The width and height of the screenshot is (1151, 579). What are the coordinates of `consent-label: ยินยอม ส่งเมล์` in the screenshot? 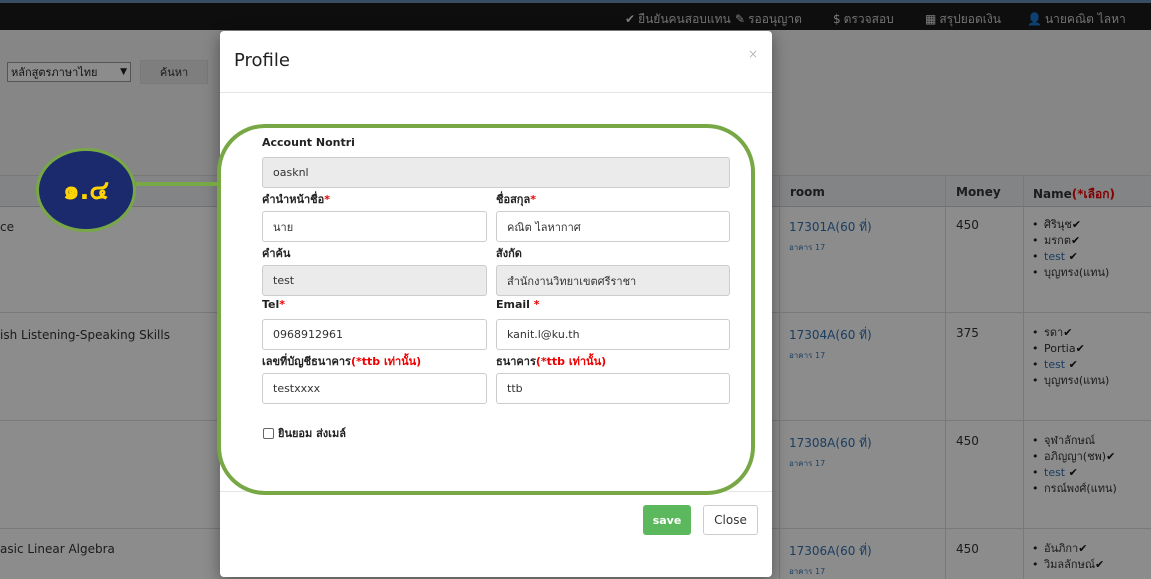 It's located at (312, 433).